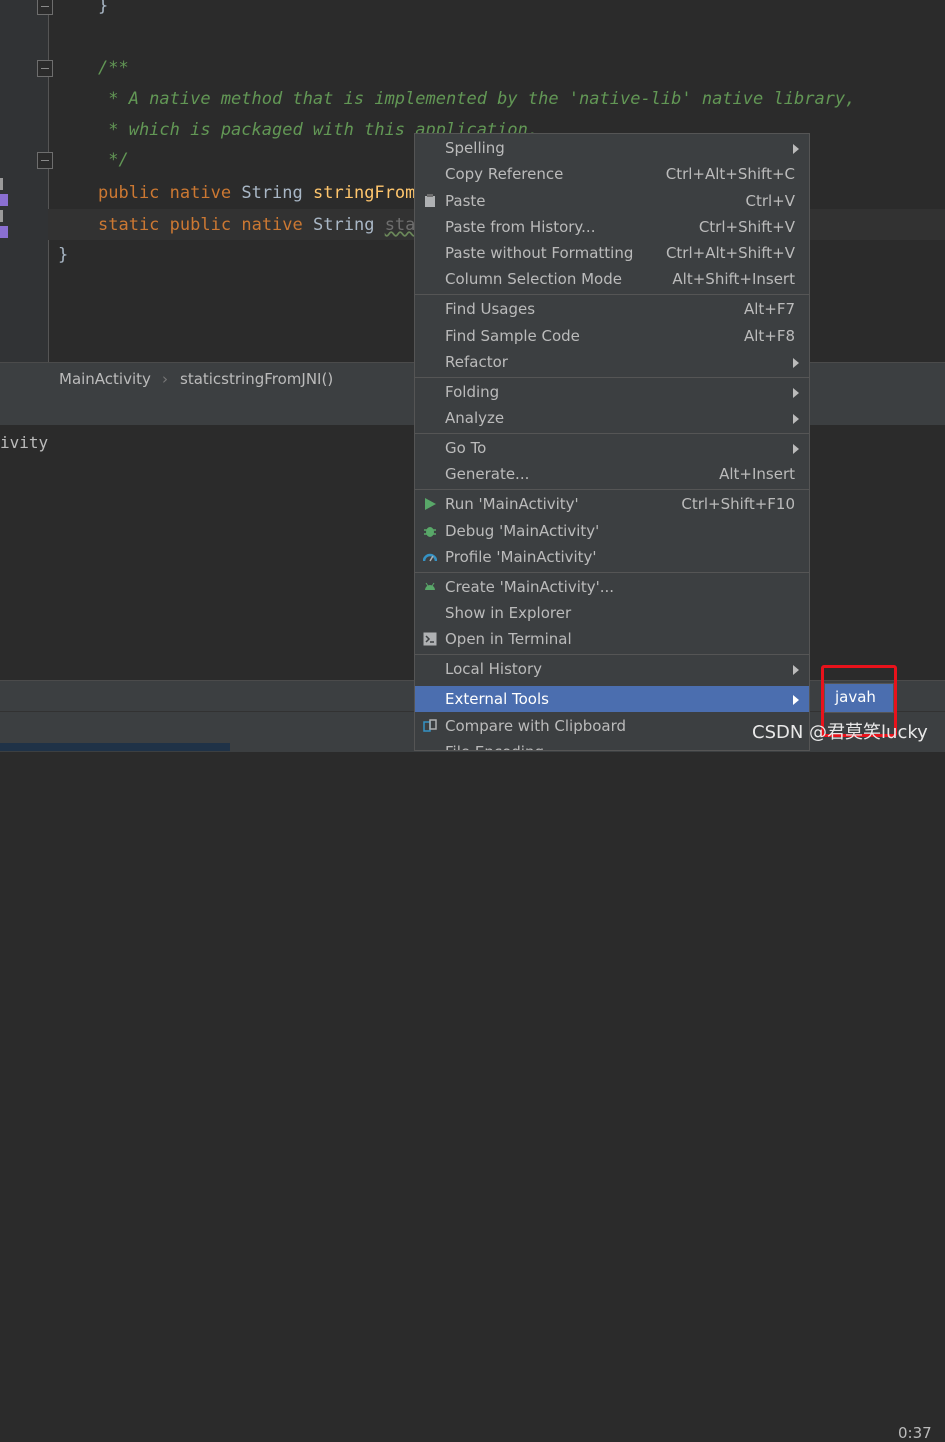 The width and height of the screenshot is (945, 1442). I want to click on menu-item-analyze: Analyze, so click(612, 418).